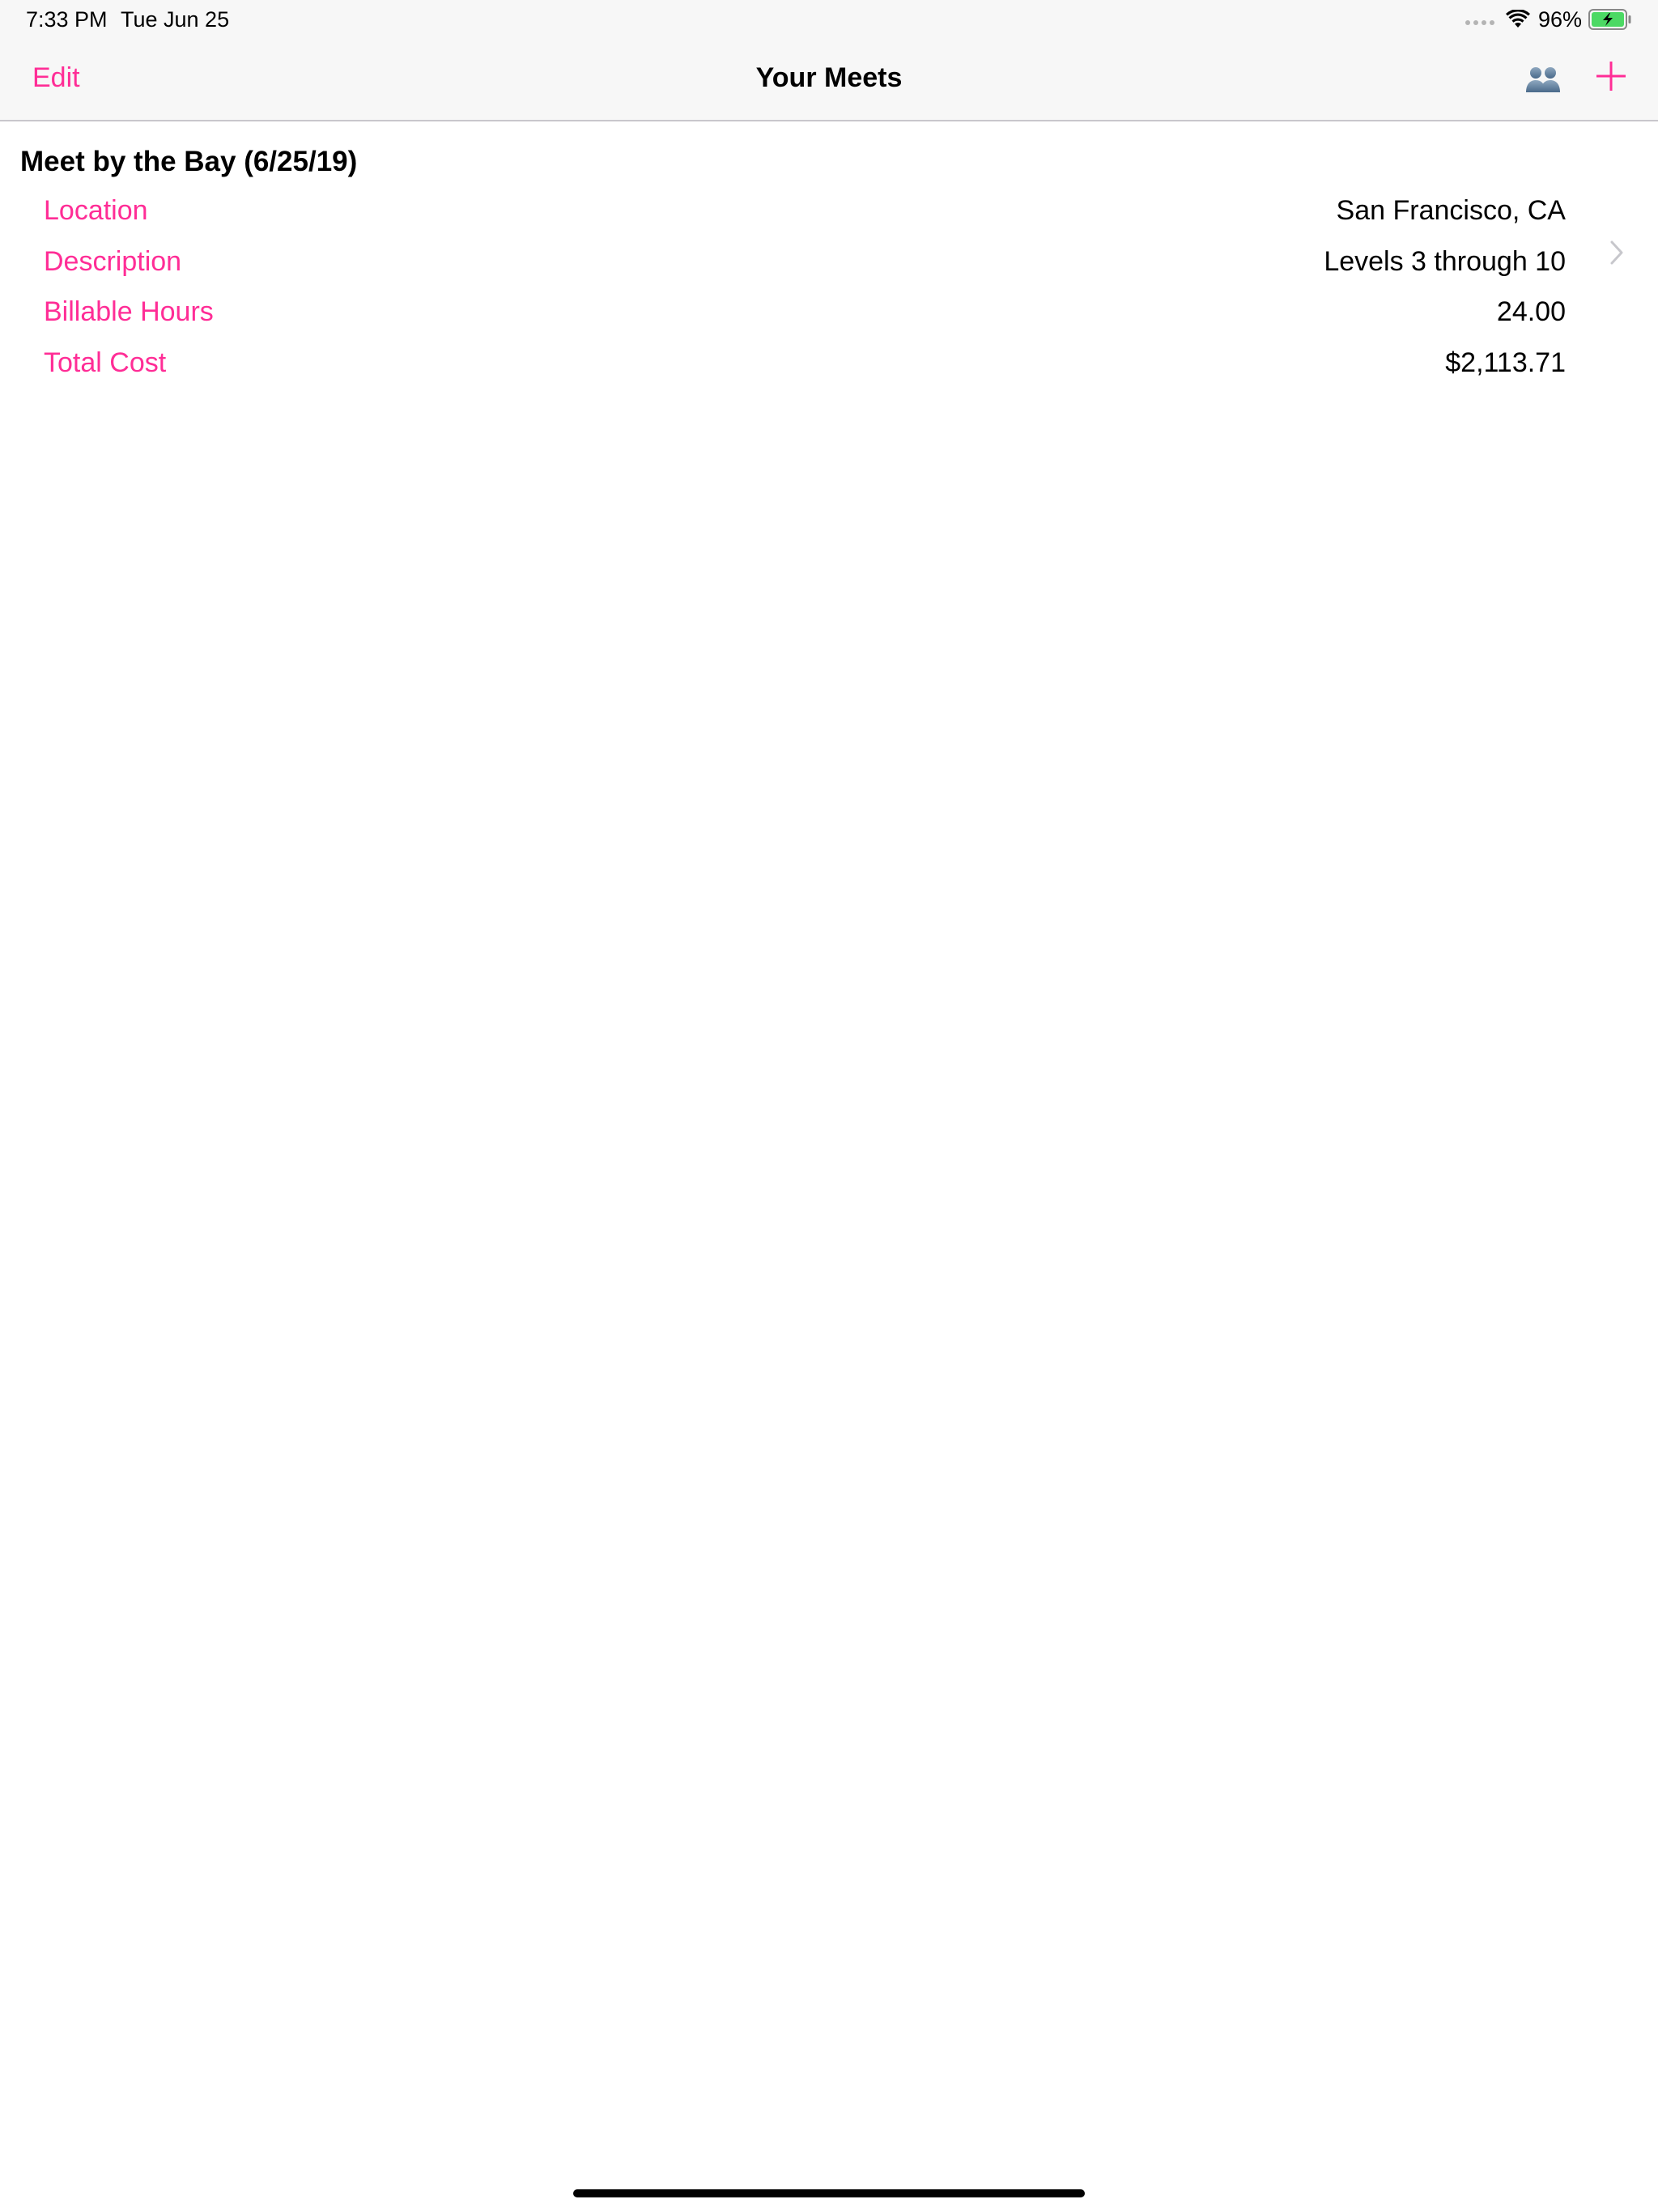 The width and height of the screenshot is (1658, 2212). I want to click on location-value: San Francisco, CA, so click(1451, 211).